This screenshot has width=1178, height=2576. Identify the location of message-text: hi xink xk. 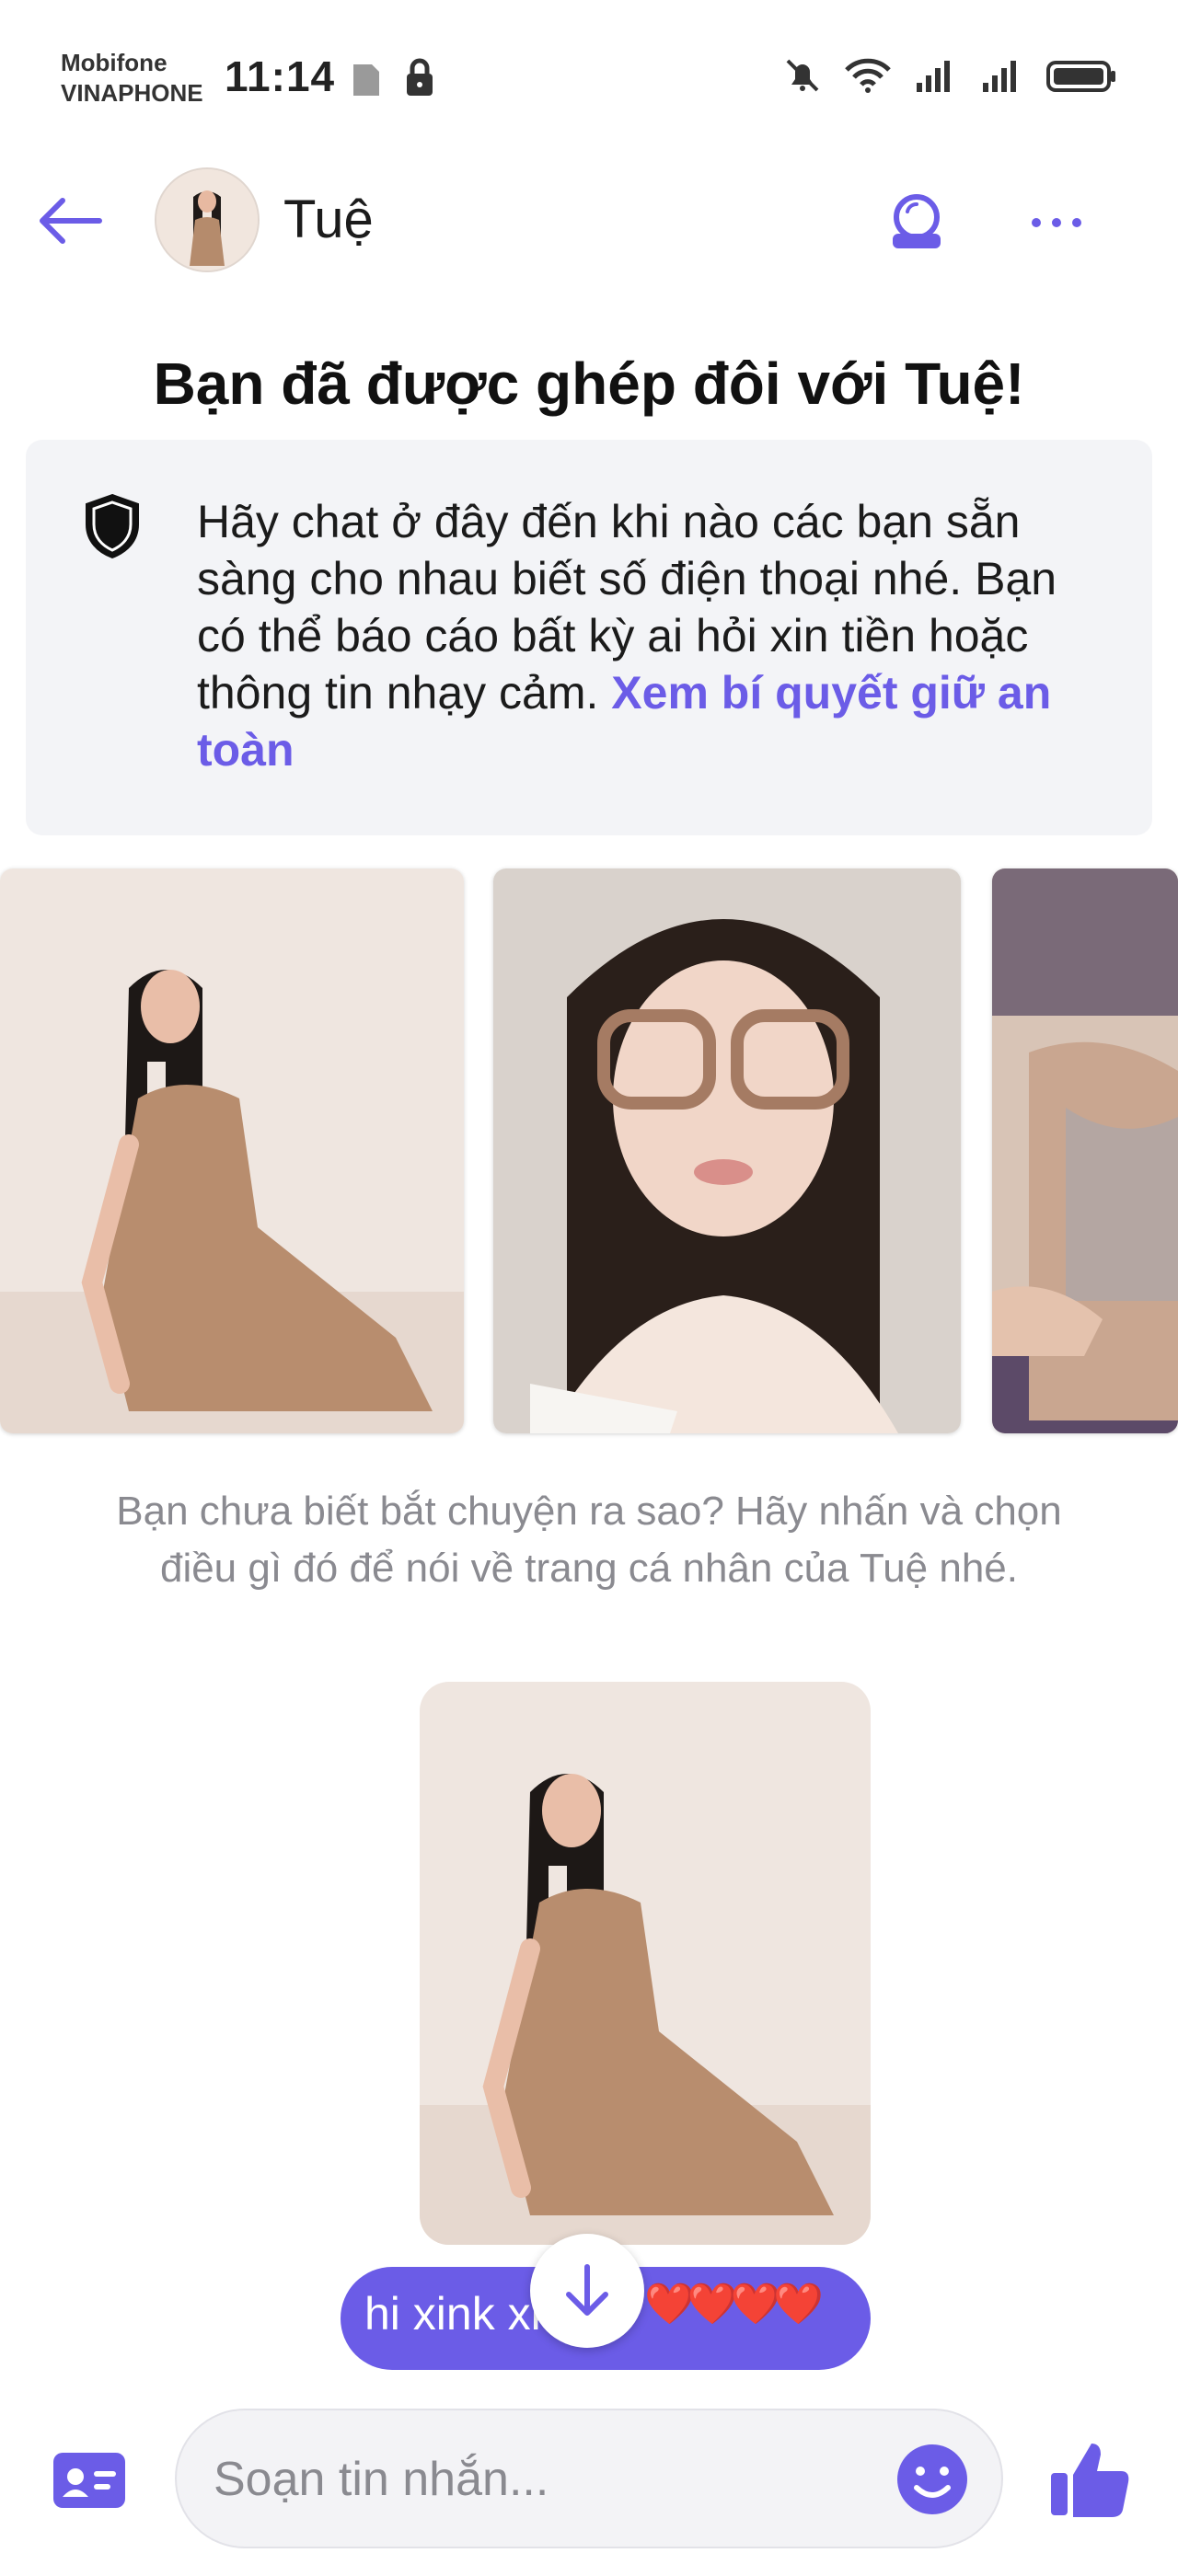
(459, 2314).